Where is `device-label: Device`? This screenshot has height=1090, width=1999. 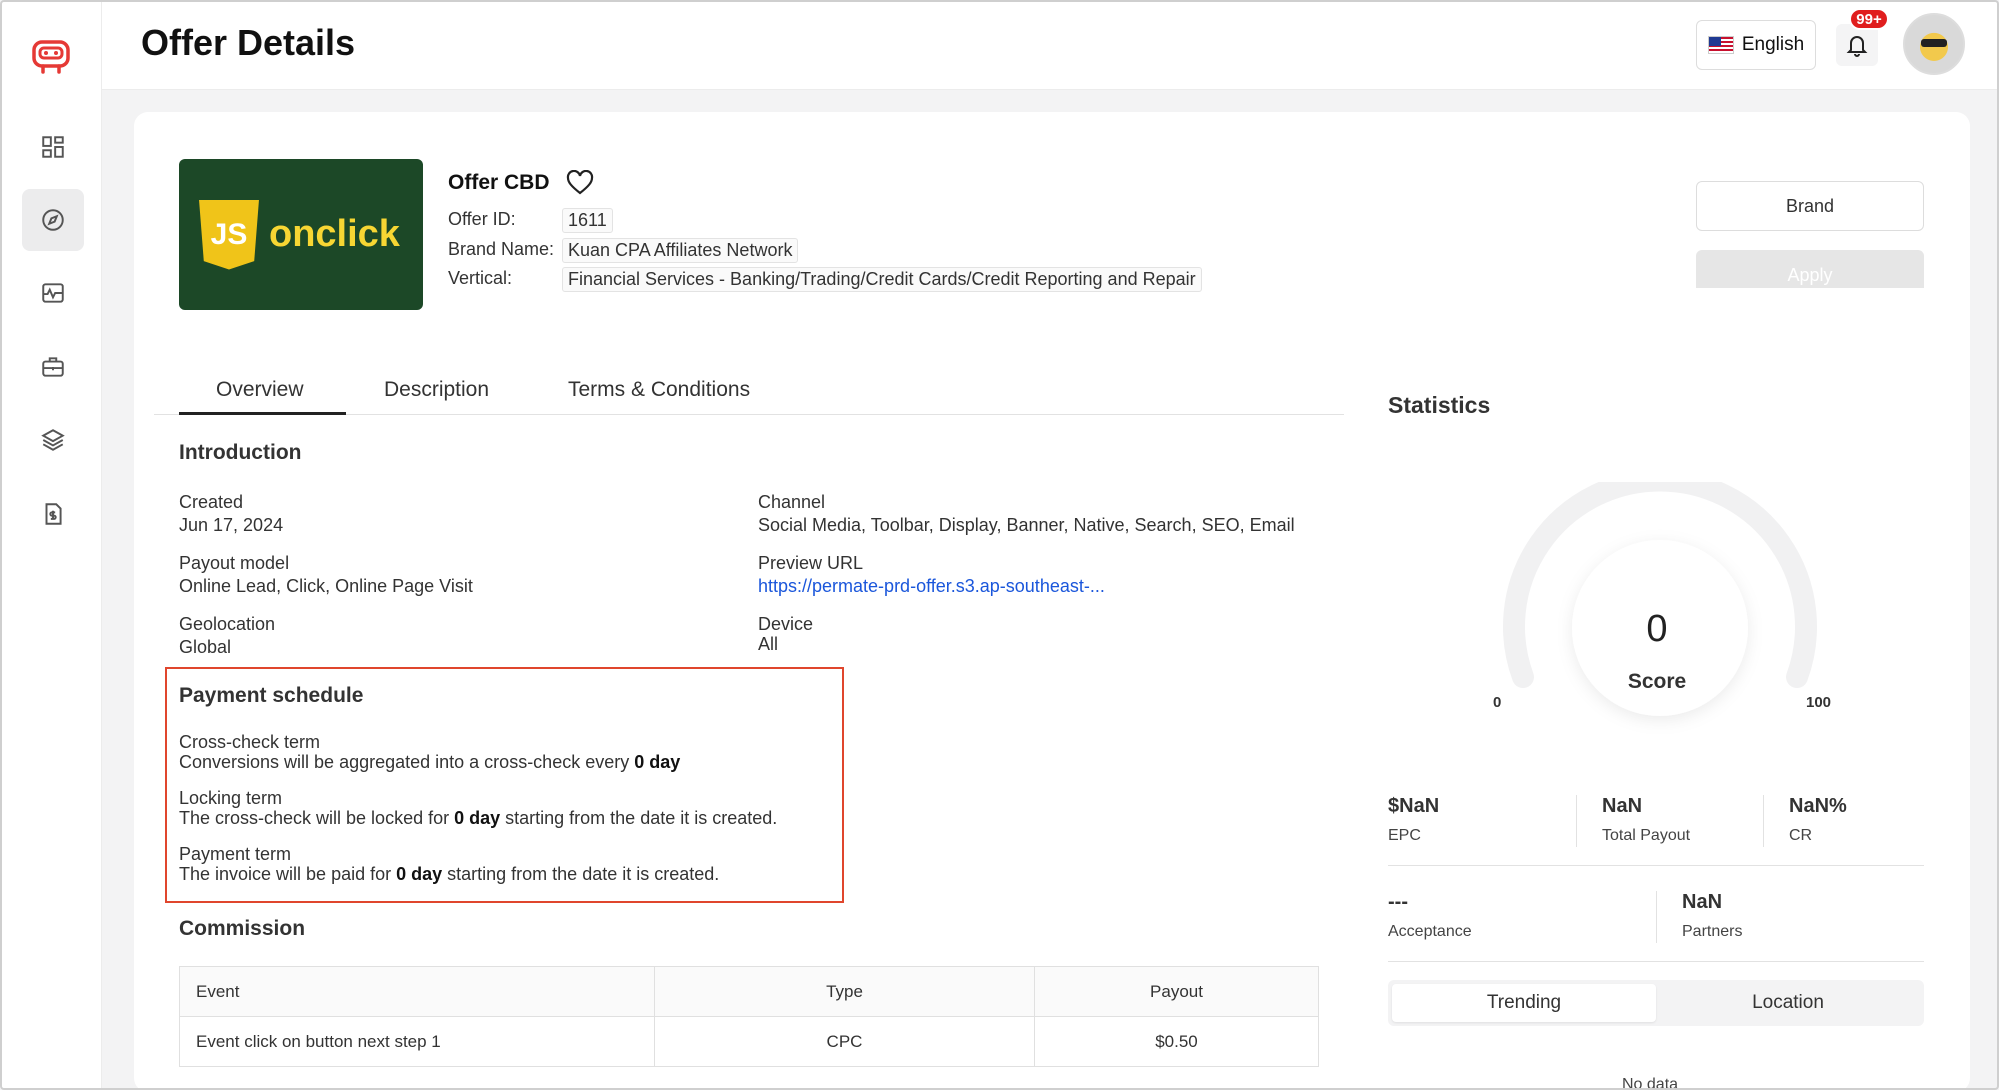 device-label: Device is located at coordinates (786, 624).